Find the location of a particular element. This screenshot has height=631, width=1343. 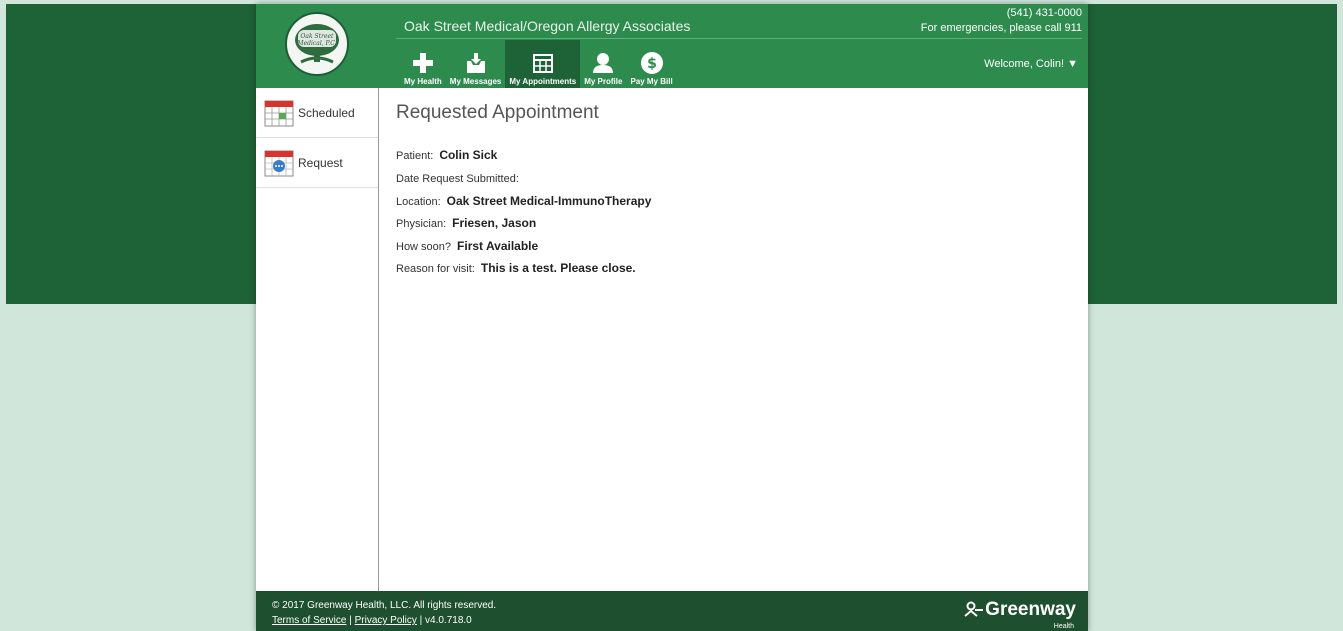

logo-area: Oak Street Medical, P.C. is located at coordinates (317, 46).